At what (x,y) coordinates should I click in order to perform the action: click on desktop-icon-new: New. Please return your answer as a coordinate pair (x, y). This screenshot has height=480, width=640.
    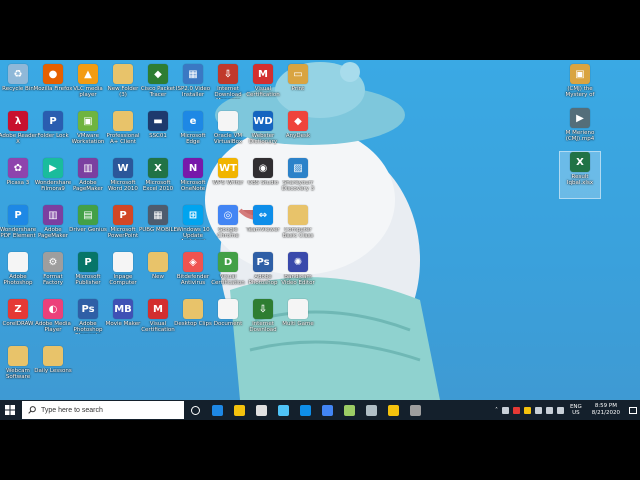
    Looking at the image, I should click on (158, 275).